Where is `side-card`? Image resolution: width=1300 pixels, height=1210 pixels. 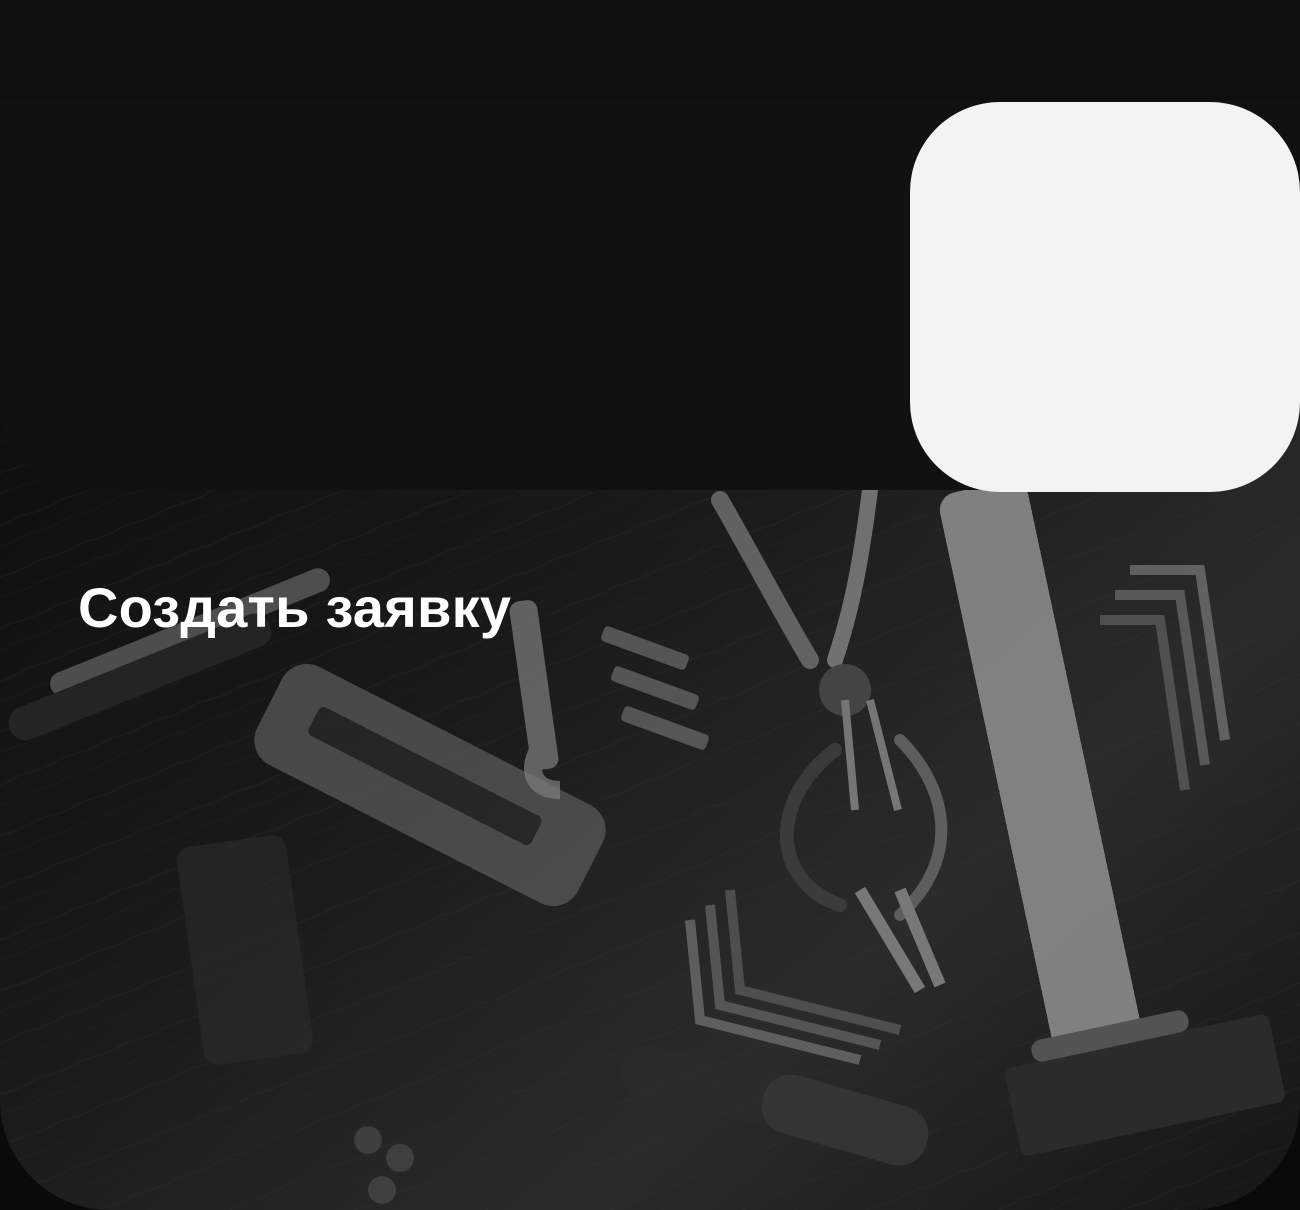
side-card is located at coordinates (1105, 297).